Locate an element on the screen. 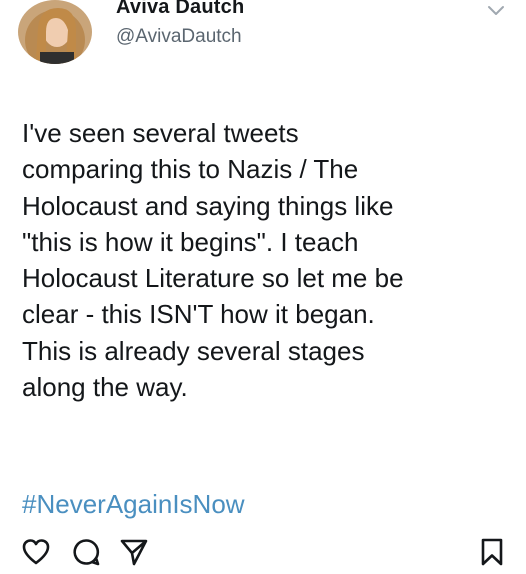  avatar is located at coordinates (55, 32).